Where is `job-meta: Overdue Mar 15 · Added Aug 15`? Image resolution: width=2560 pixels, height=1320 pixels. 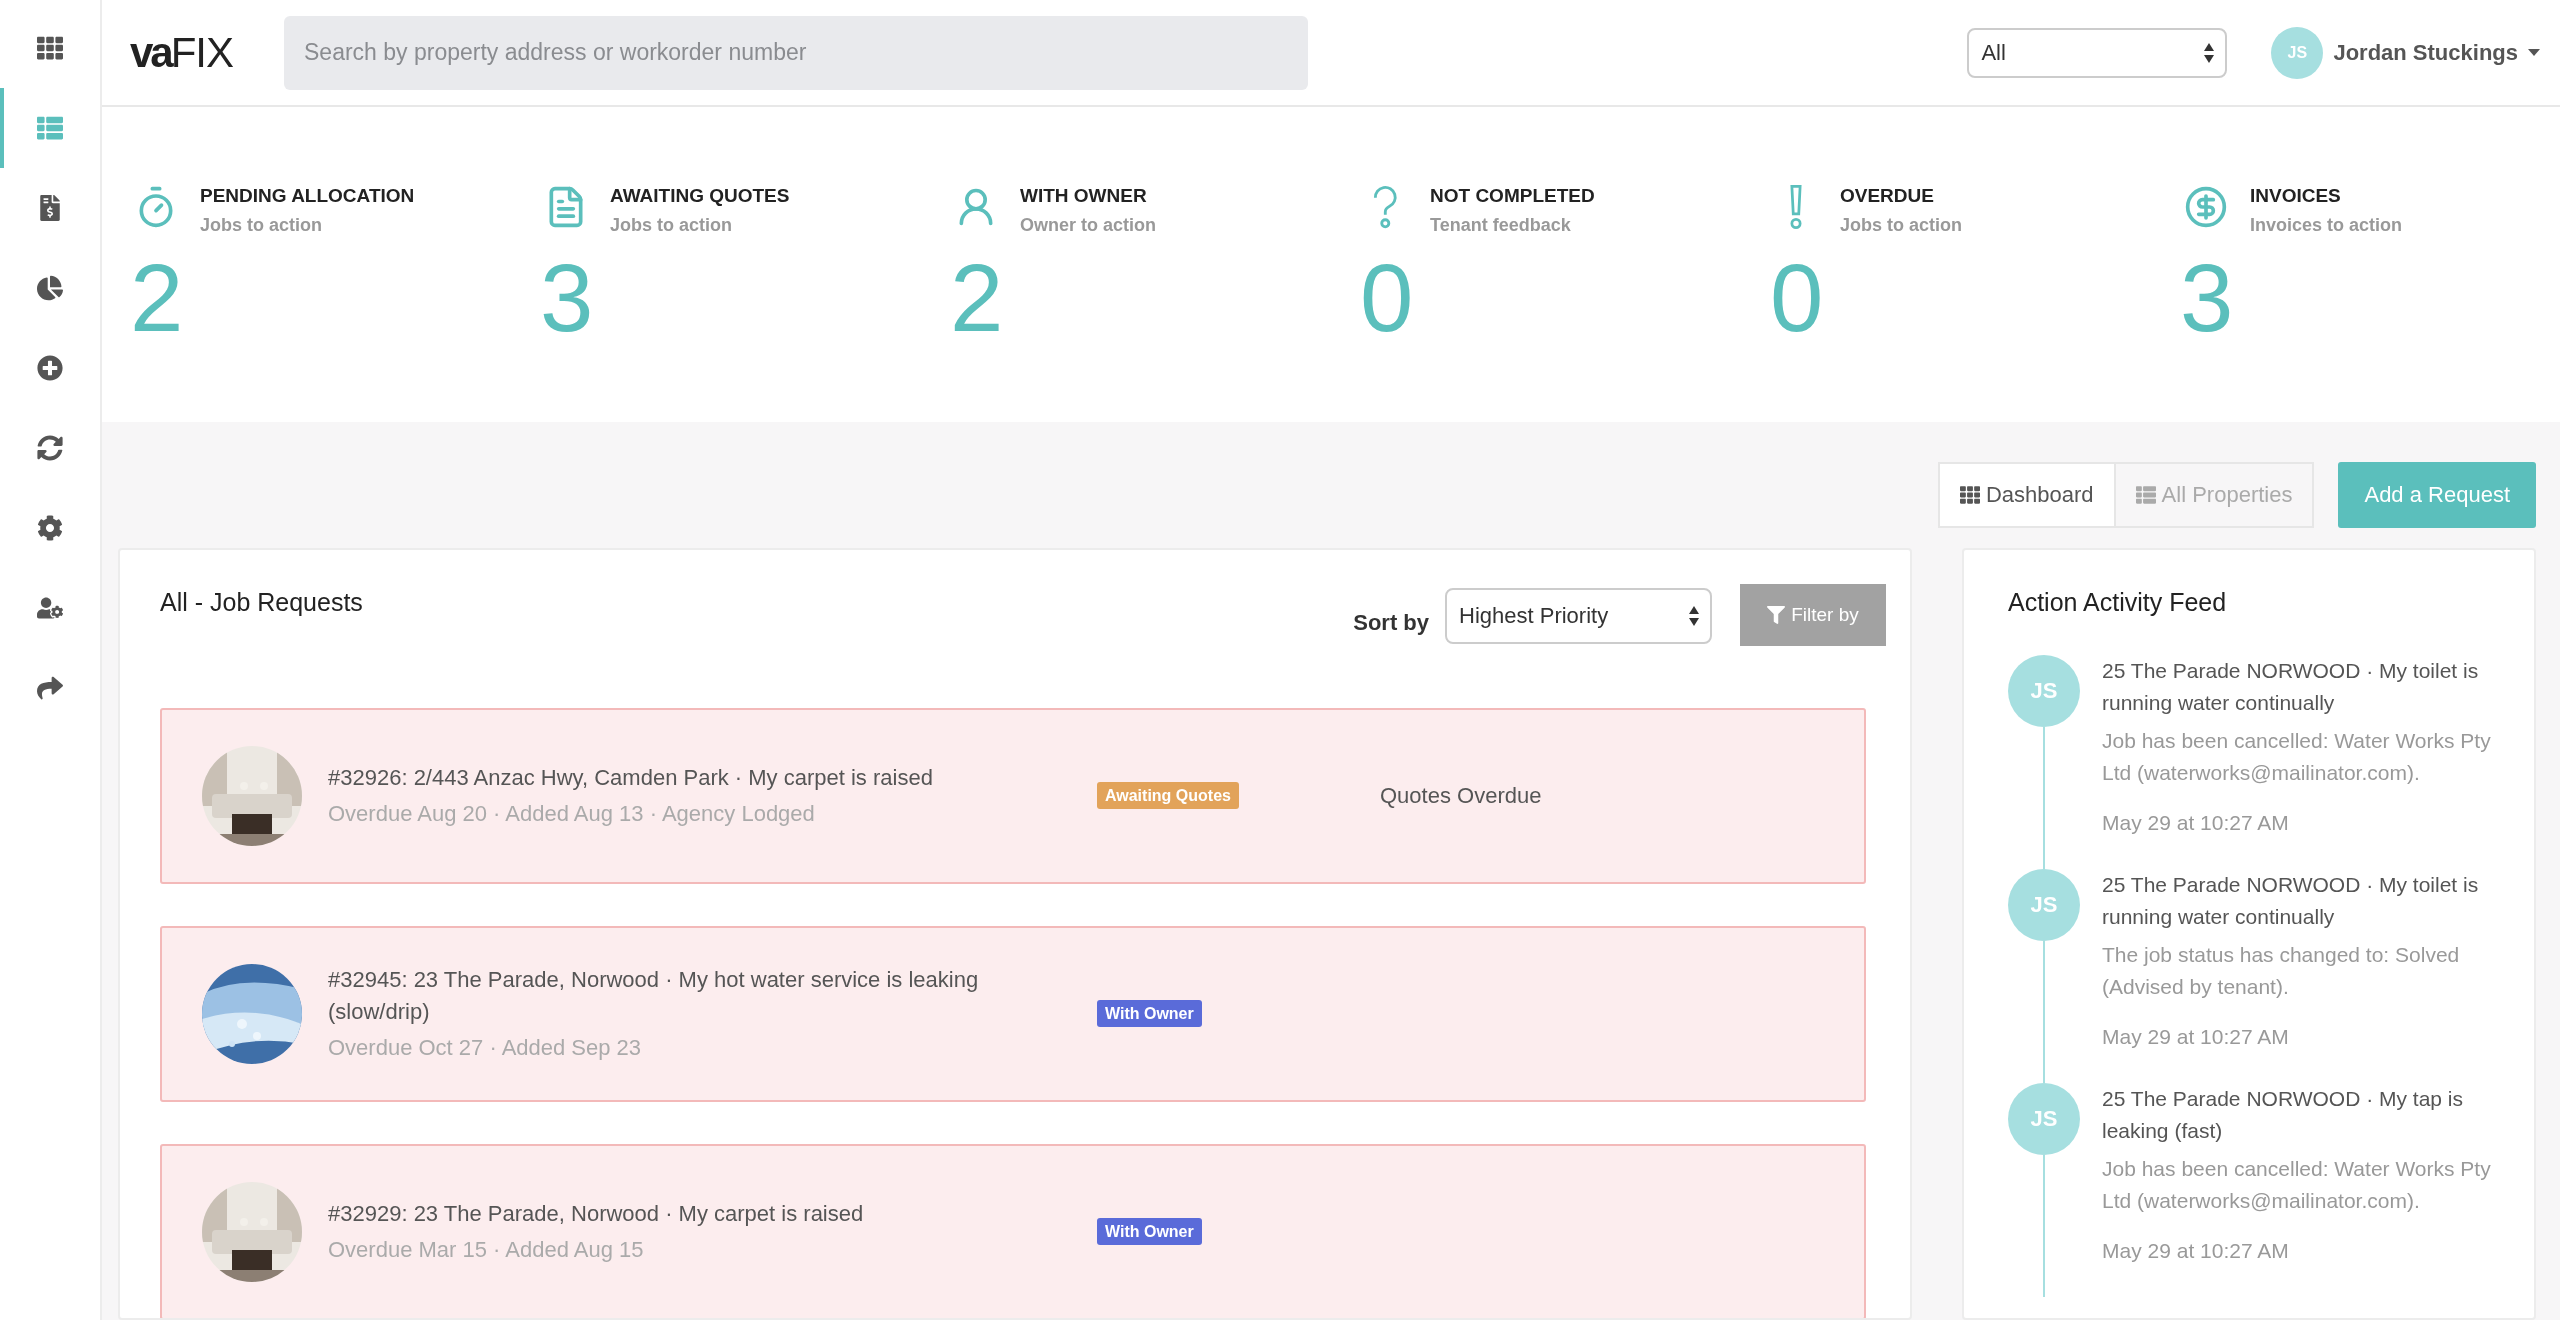 job-meta: Overdue Mar 15 · Added Aug 15 is located at coordinates (486, 1250).